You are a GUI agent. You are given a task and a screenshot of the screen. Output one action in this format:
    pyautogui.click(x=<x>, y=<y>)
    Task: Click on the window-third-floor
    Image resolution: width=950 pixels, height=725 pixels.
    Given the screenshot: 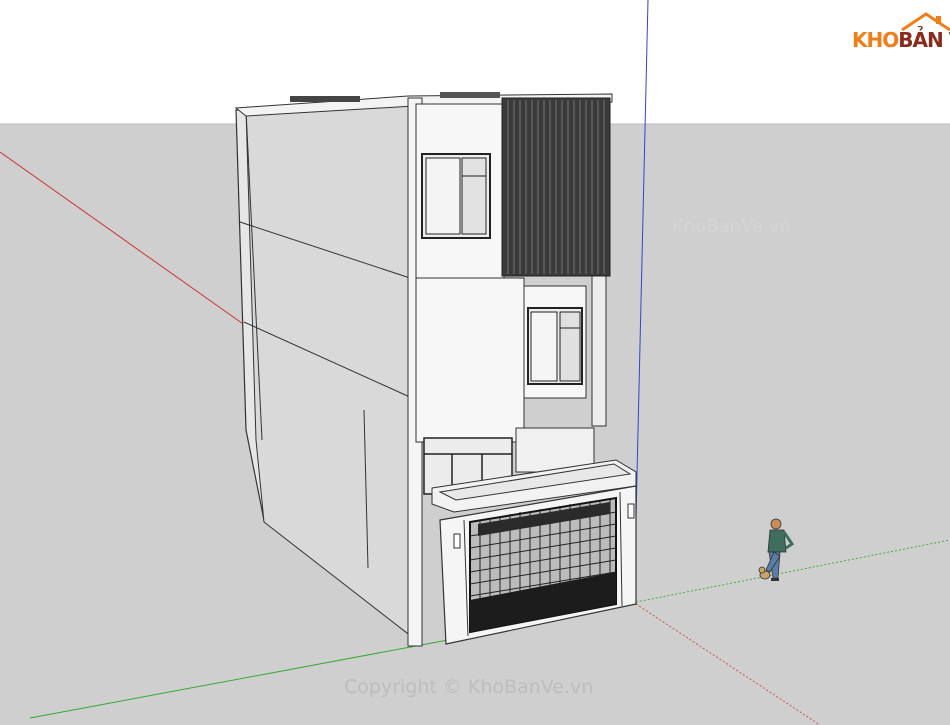 What is the action you would take?
    pyautogui.click(x=456, y=196)
    